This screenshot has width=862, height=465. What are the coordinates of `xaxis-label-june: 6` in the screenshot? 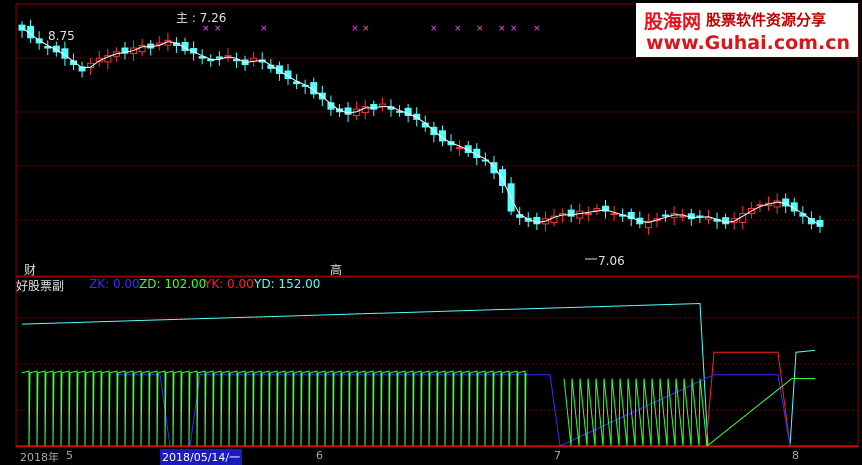 It's located at (319, 455).